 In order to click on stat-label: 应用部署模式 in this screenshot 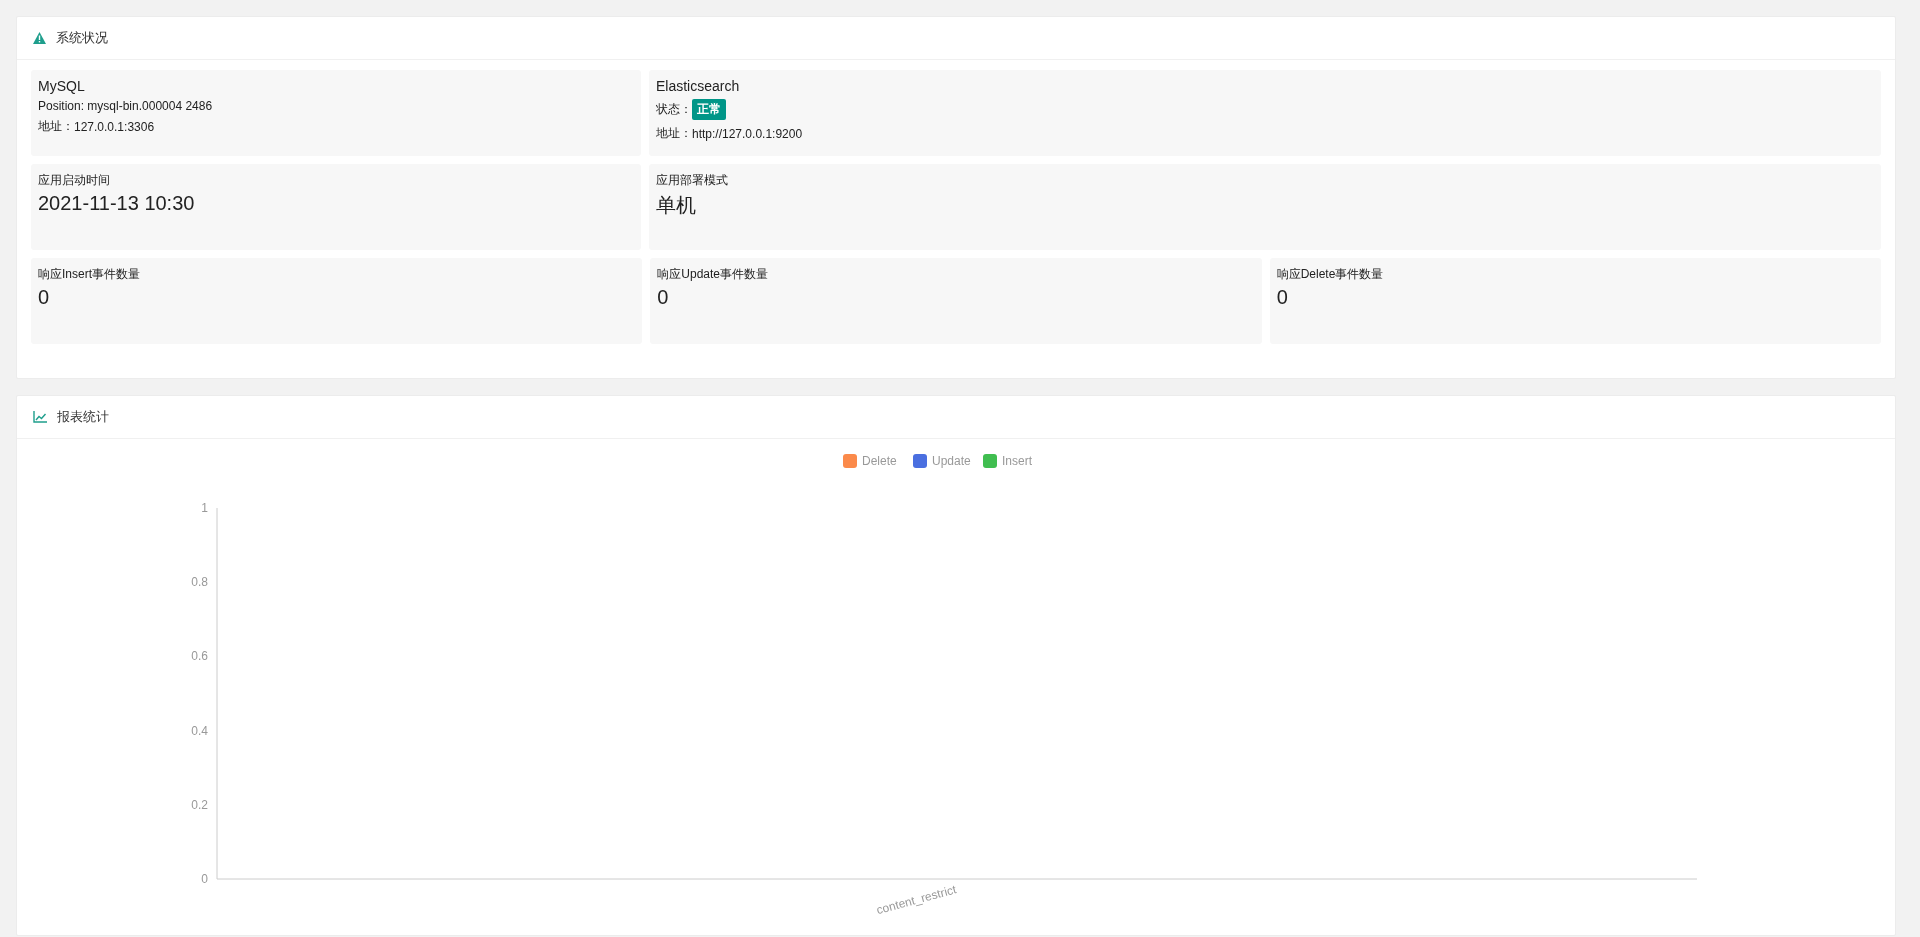, I will do `click(692, 180)`.